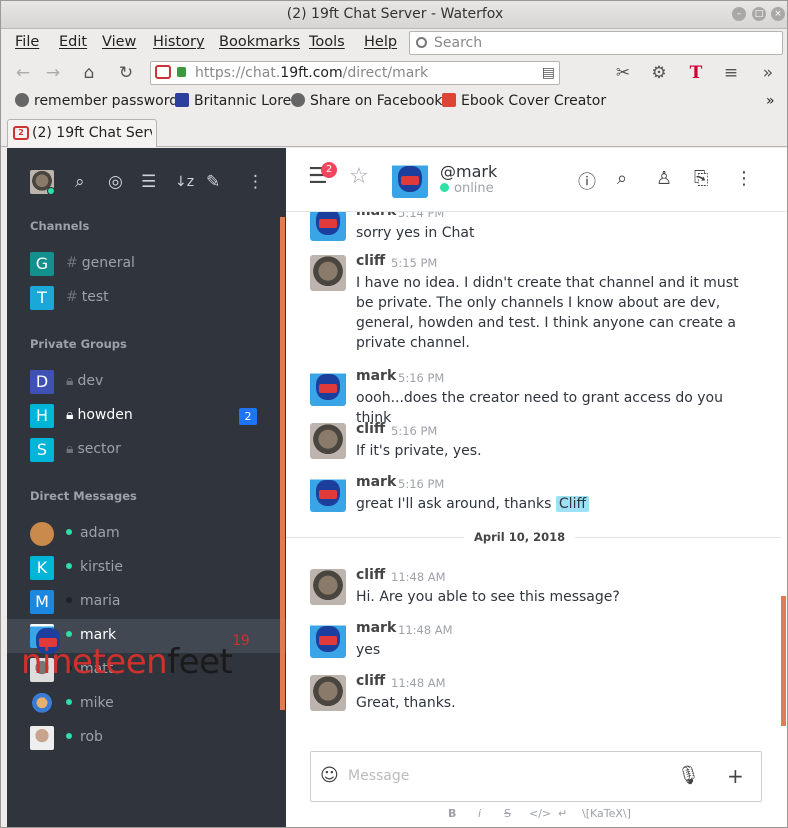  Describe the element at coordinates (770, 101) in the screenshot. I see `bookmarks-overflow-icon: »` at that location.